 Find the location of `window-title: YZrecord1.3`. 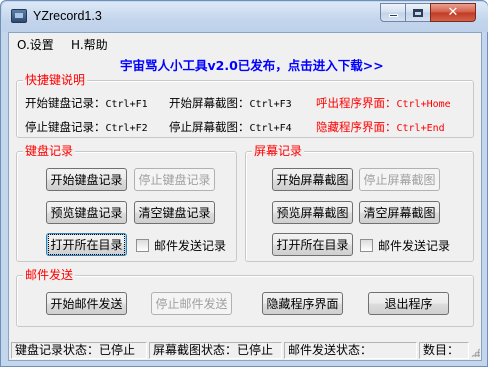

window-title: YZrecord1.3 is located at coordinates (67, 16).